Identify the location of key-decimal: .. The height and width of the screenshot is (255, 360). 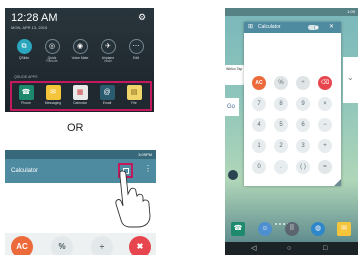
(281, 167).